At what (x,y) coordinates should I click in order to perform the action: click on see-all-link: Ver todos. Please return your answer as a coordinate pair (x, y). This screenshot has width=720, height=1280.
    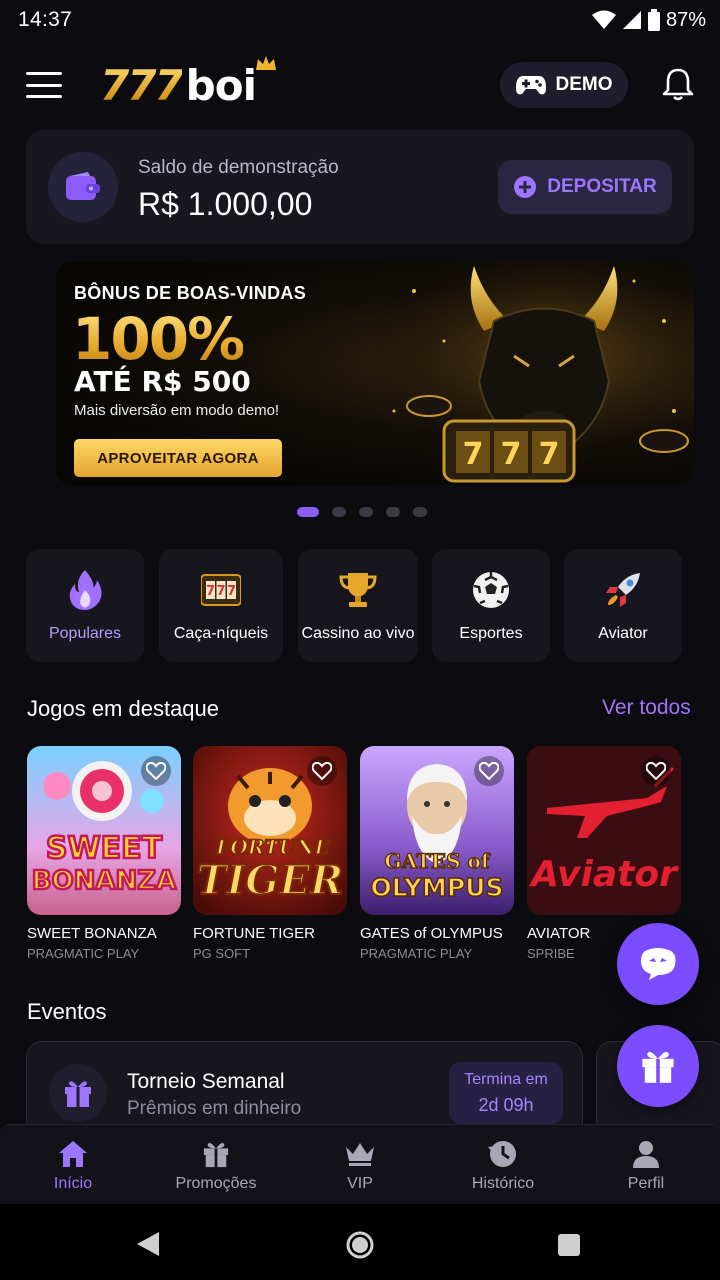
    Looking at the image, I should click on (646, 708).